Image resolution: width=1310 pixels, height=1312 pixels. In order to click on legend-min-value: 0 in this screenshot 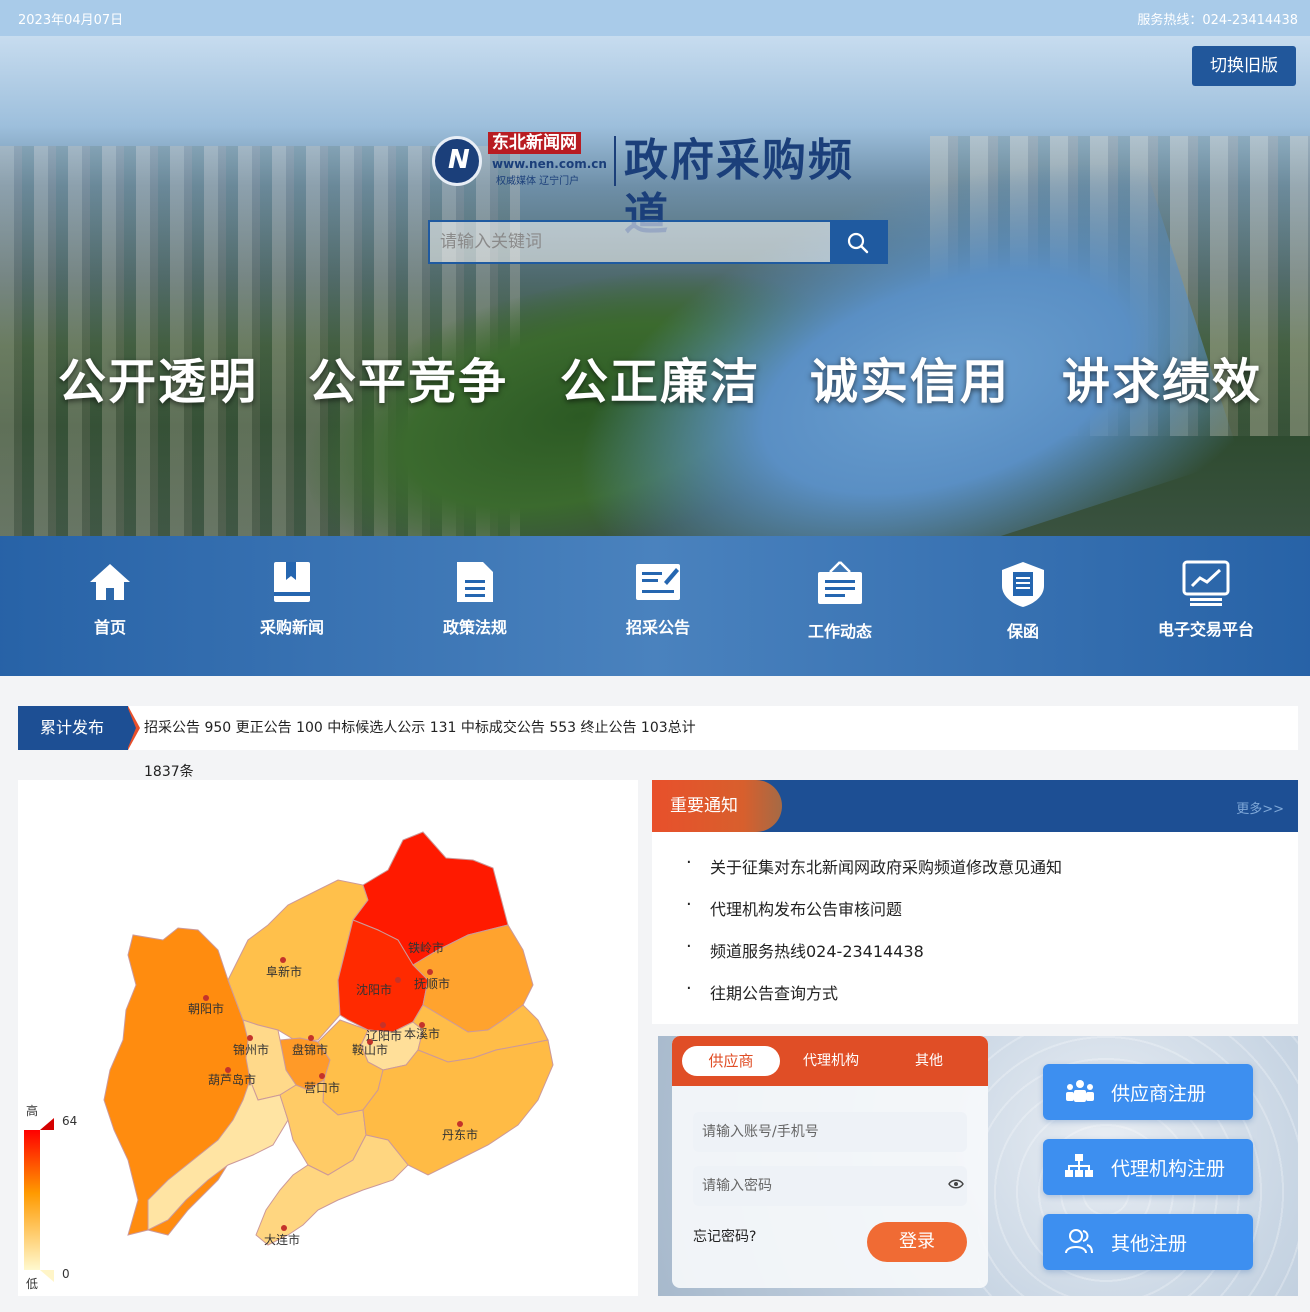, I will do `click(66, 1274)`.